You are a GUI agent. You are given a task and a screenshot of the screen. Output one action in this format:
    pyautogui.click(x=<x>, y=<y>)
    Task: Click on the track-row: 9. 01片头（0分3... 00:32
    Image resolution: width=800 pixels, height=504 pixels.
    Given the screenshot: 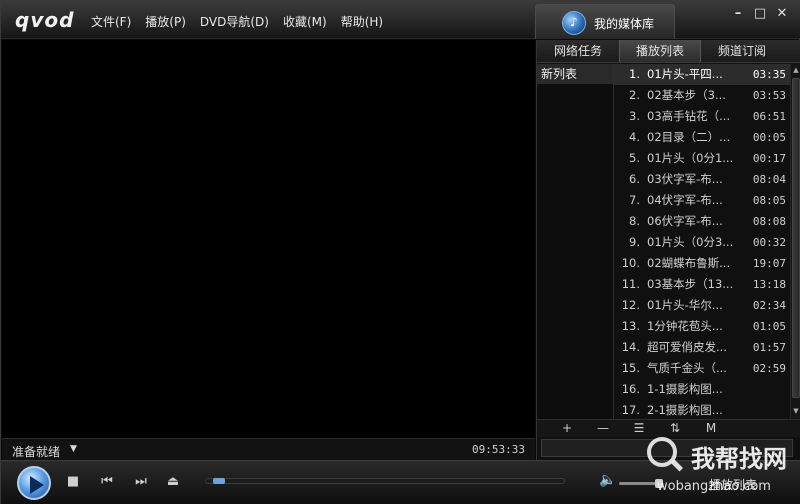 What is the action you would take?
    pyautogui.click(x=702, y=242)
    